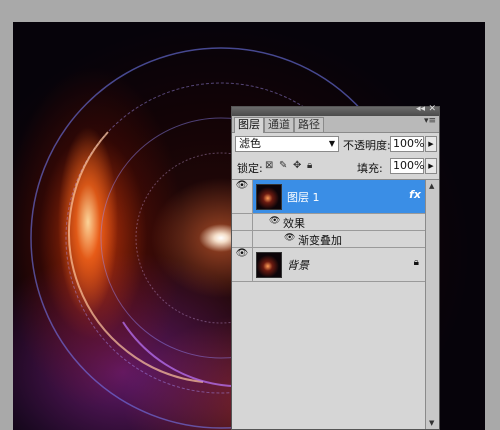 The image size is (500, 430). What do you see at coordinates (430, 121) in the screenshot?
I see `panel-menu-icon: ▾≡` at bounding box center [430, 121].